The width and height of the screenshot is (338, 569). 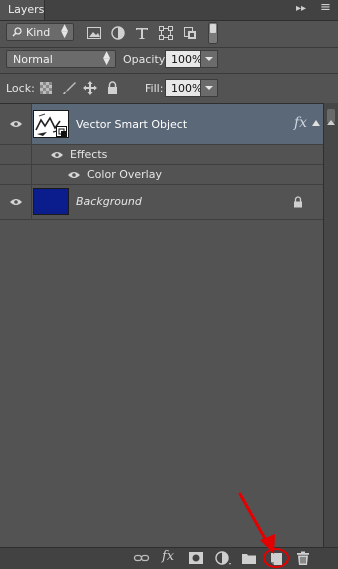 I want to click on search-icon, so click(x=17, y=32).